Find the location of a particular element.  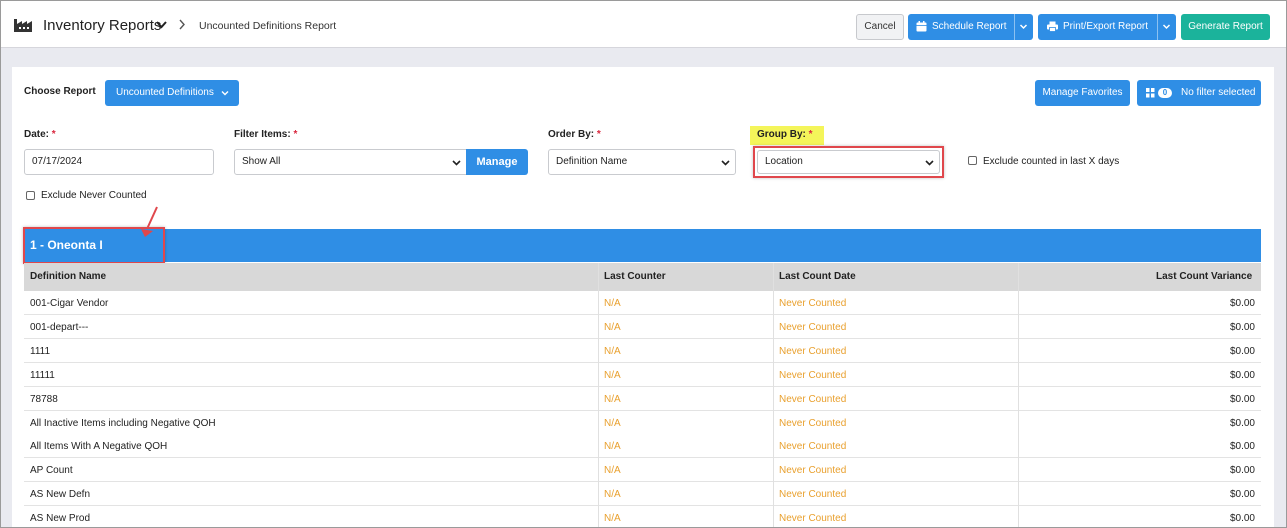

cell-definition-name: All Items With A Negative QOH is located at coordinates (99, 447).